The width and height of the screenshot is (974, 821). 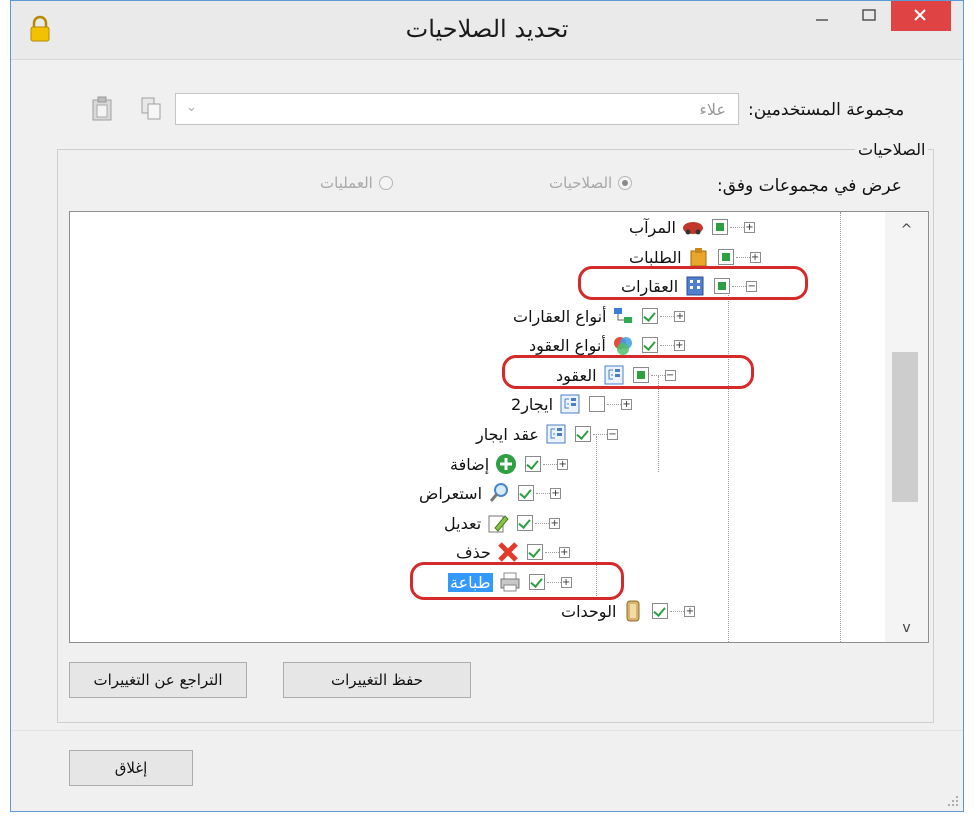 I want to click on tree-node-add: إضافة +, so click(x=506, y=464).